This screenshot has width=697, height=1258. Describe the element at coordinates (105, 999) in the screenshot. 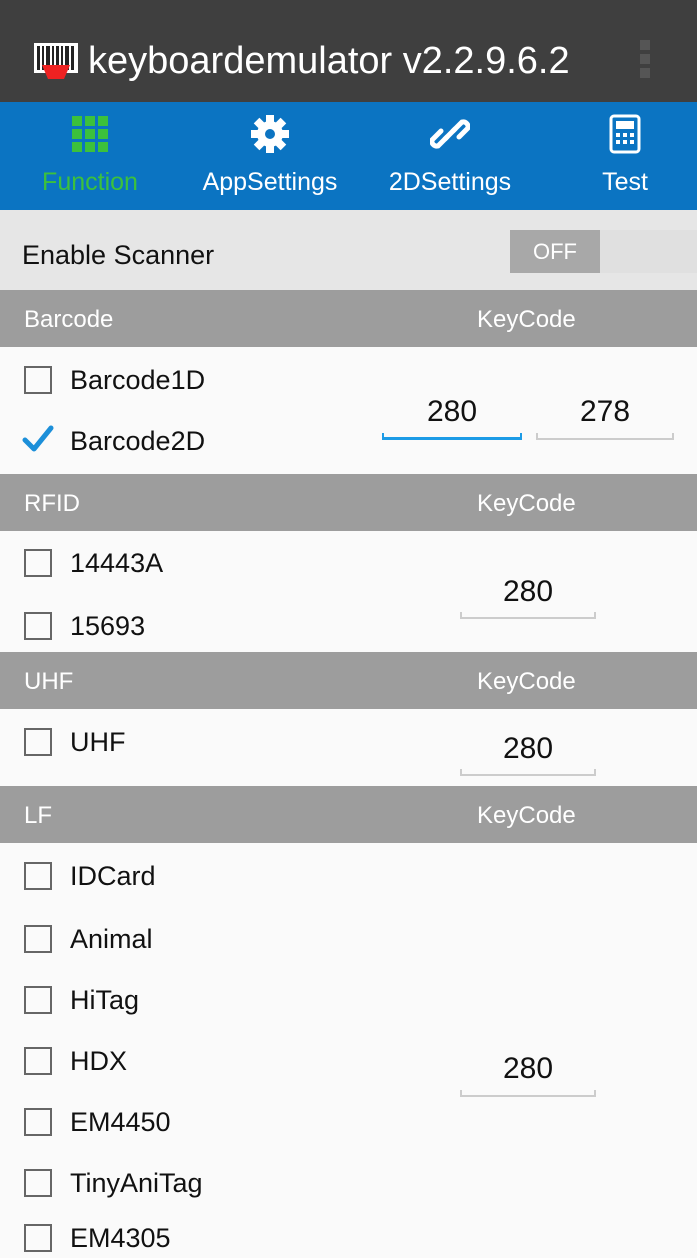

I see `checkbox-label: HiTag` at that location.